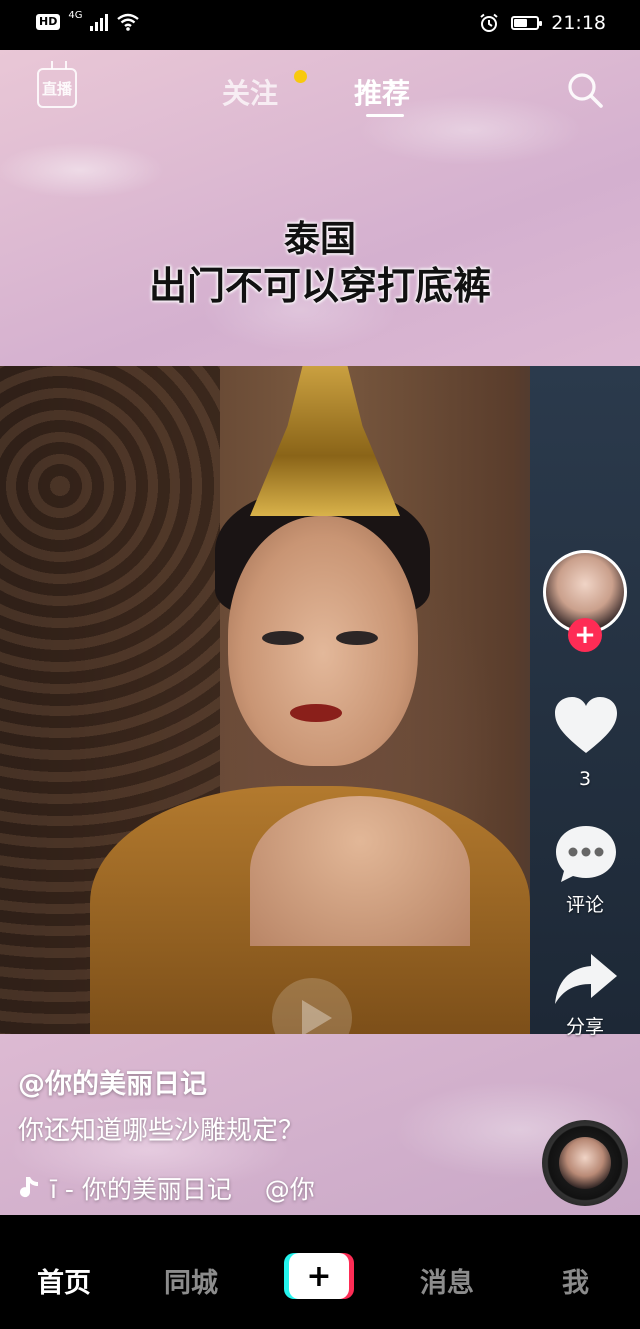  What do you see at coordinates (161, 1131) in the screenshot?
I see `video-description: 你还知道哪些沙雕规定？` at bounding box center [161, 1131].